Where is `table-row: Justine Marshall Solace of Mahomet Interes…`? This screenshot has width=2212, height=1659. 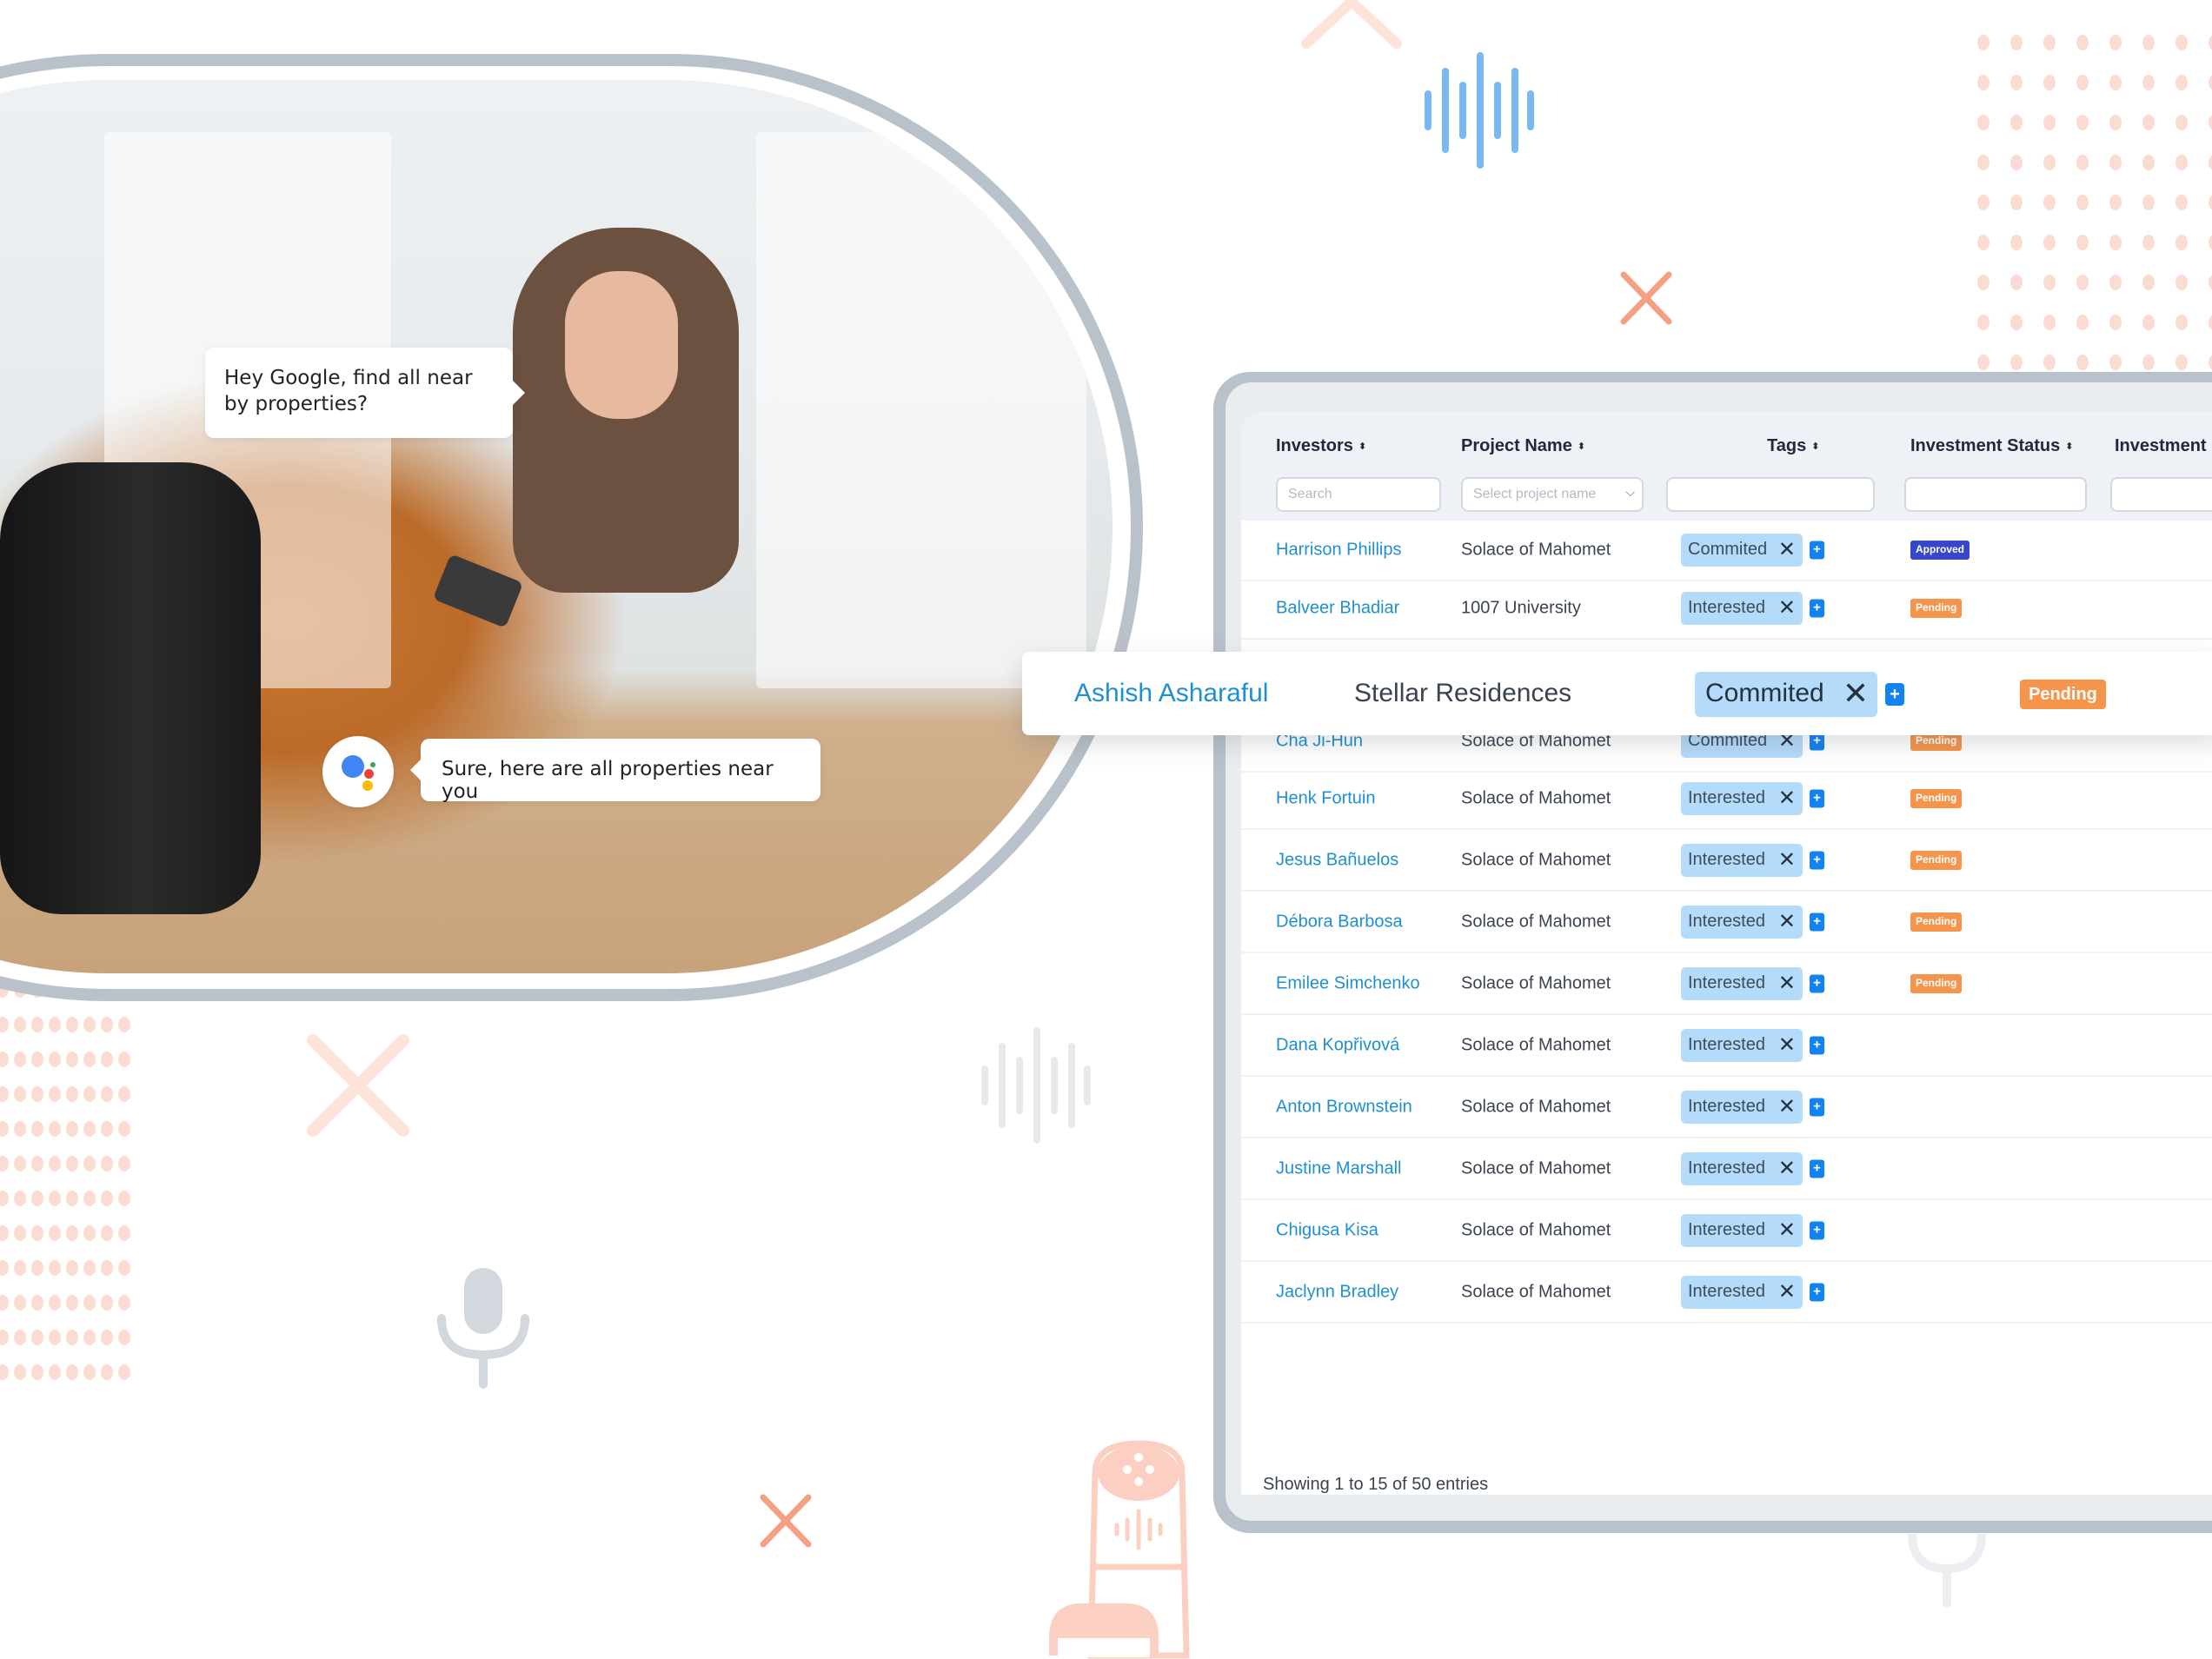 table-row: Justine Marshall Solace of Mahomet Interes… is located at coordinates (1726, 1169).